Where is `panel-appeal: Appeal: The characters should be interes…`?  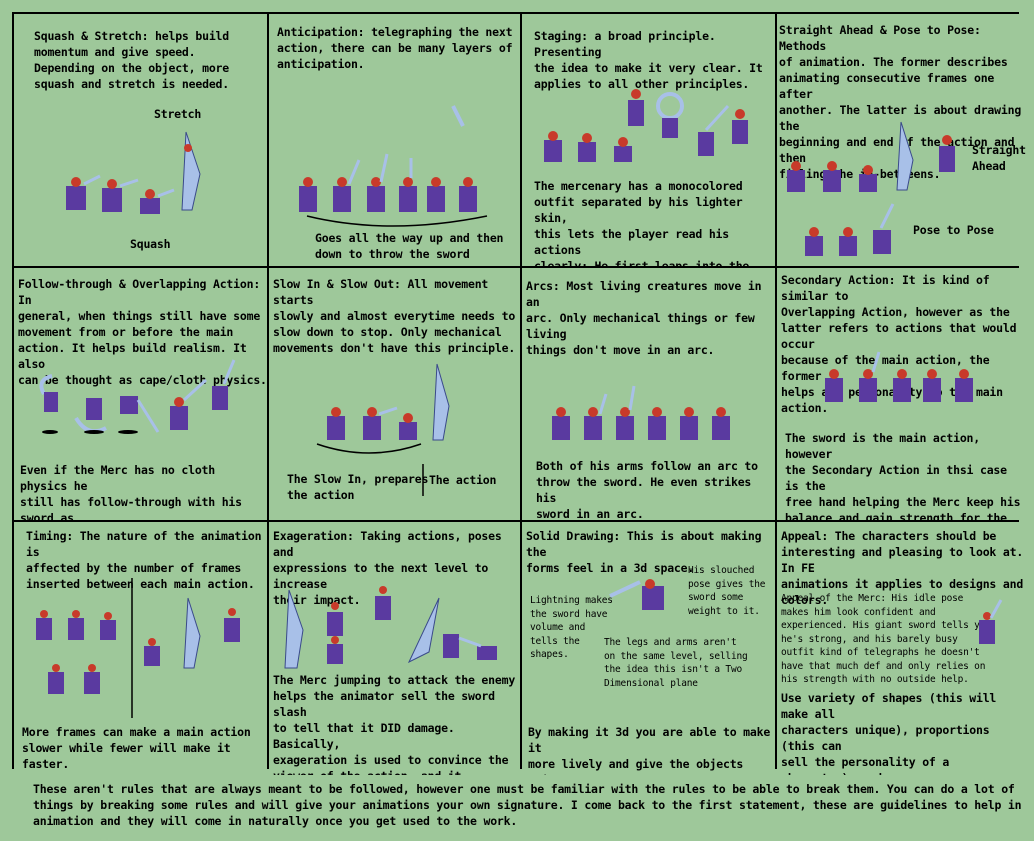 panel-appeal: Appeal: The characters should be interes… is located at coordinates (902, 648).